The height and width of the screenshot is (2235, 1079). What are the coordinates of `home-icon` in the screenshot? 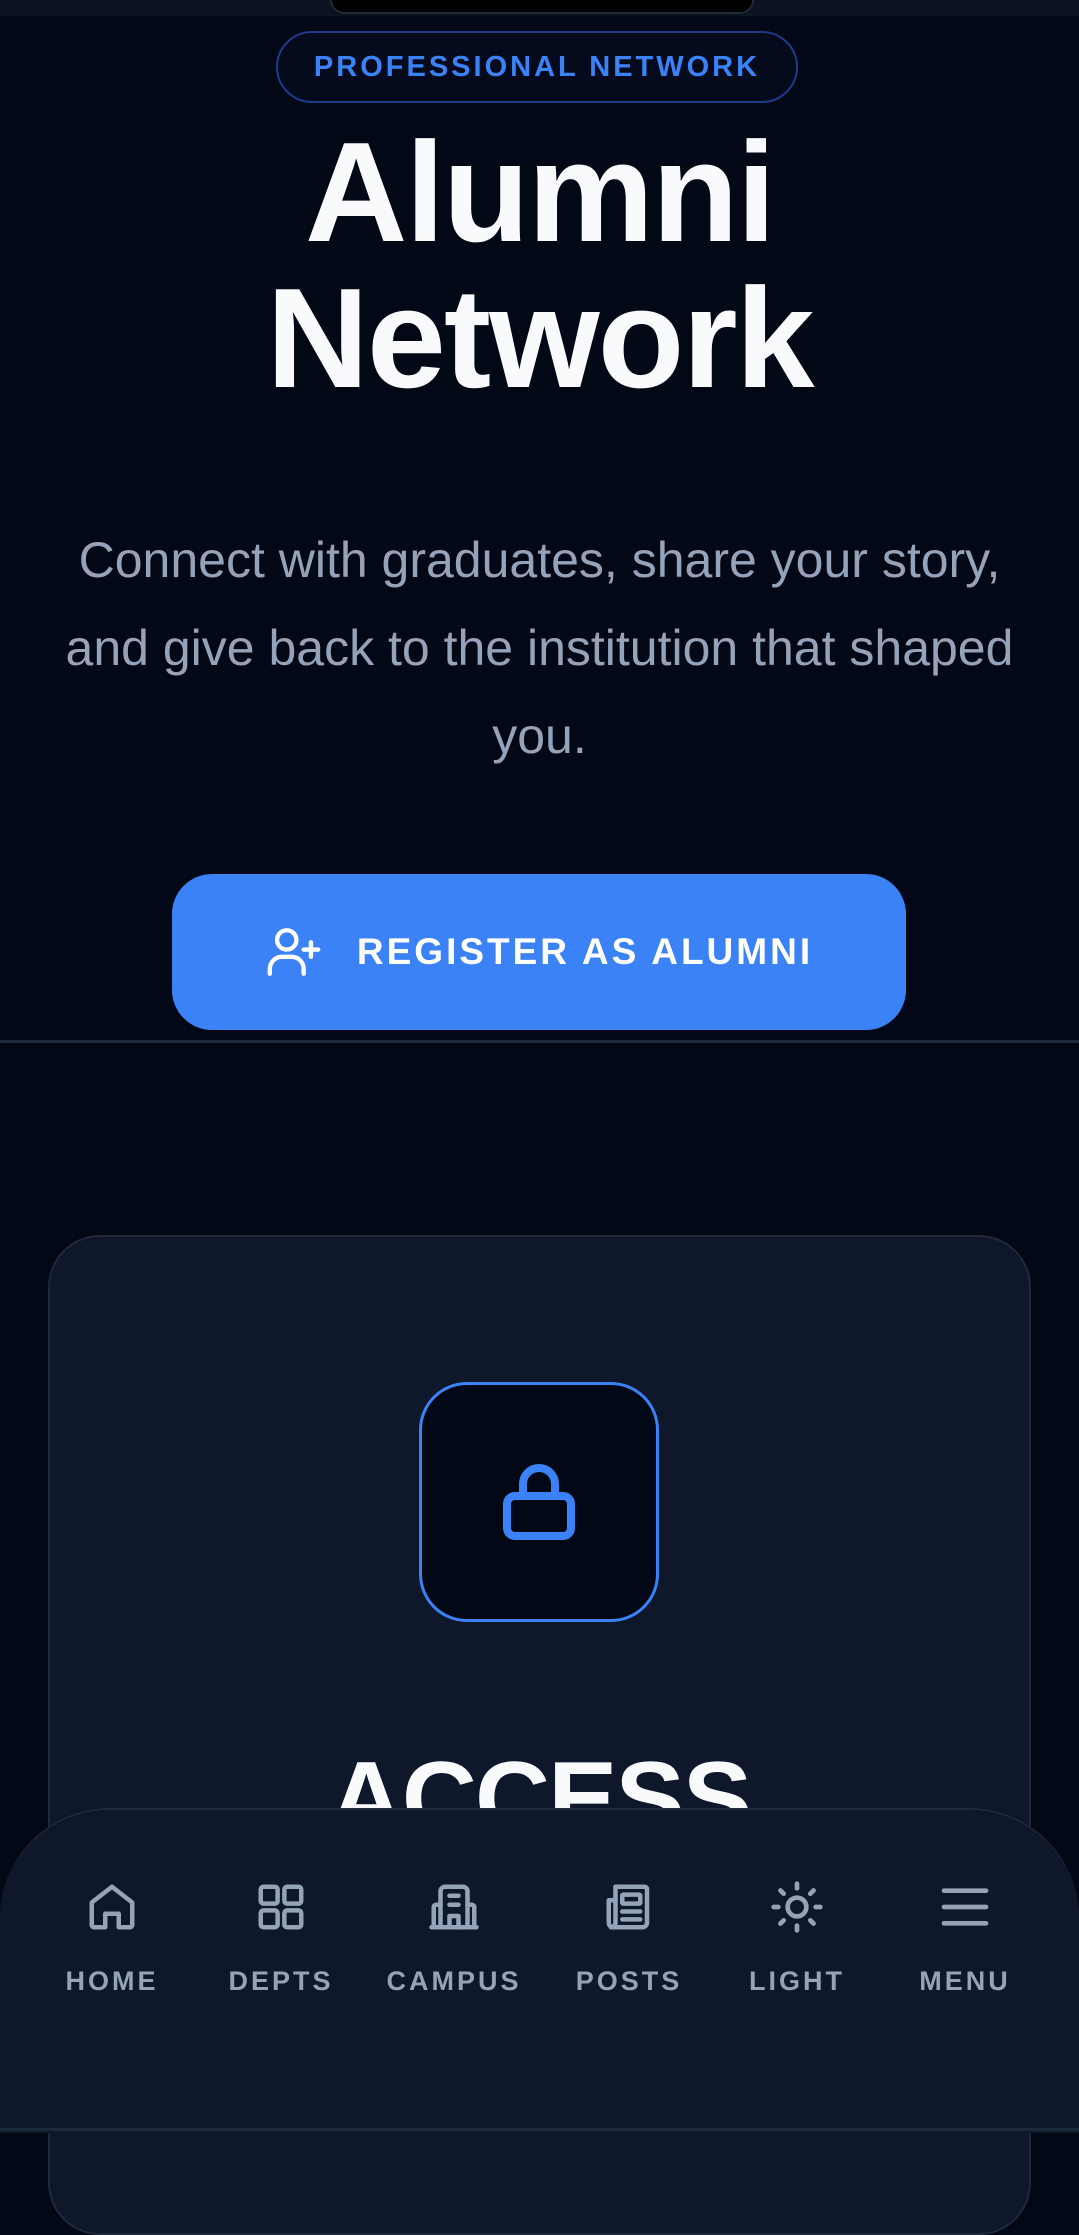 It's located at (112, 1907).